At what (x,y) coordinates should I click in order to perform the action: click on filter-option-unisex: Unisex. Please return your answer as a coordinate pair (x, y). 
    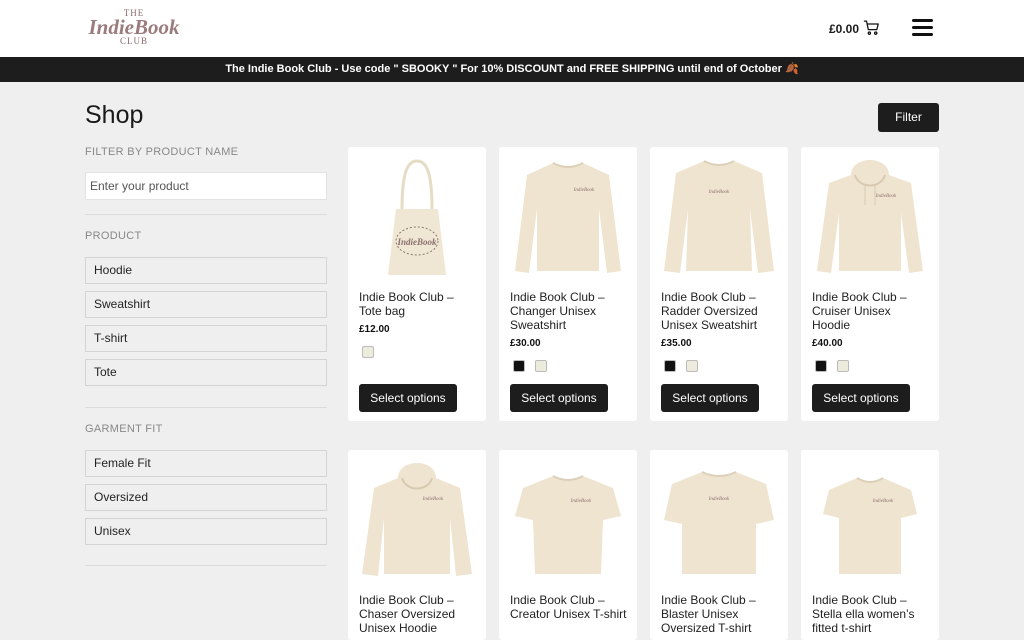
    Looking at the image, I should click on (206, 531).